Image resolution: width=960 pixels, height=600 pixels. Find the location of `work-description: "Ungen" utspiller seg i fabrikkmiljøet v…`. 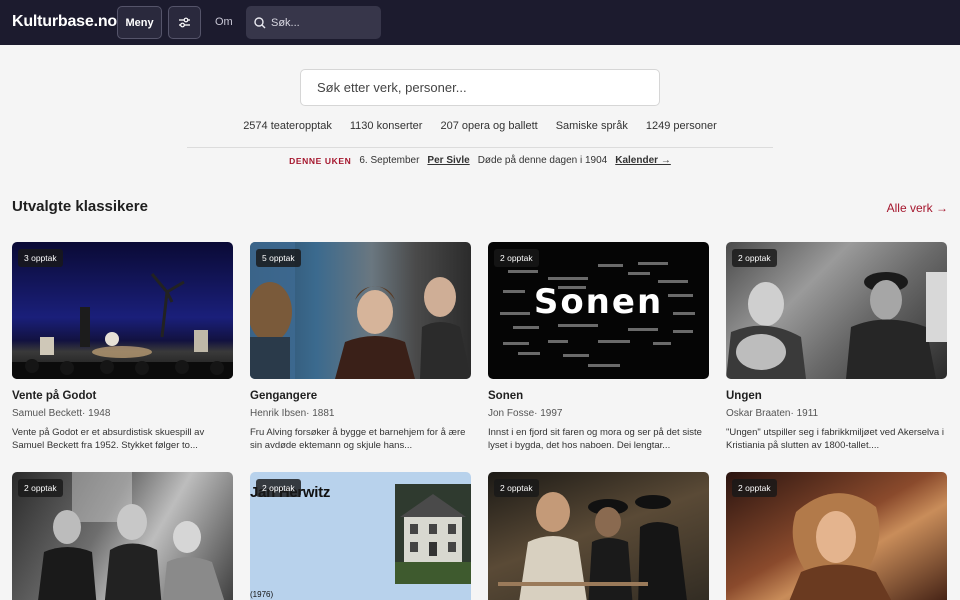

work-description: "Ungen" utspiller seg i fabrikkmiljøet v… is located at coordinates (835, 439).